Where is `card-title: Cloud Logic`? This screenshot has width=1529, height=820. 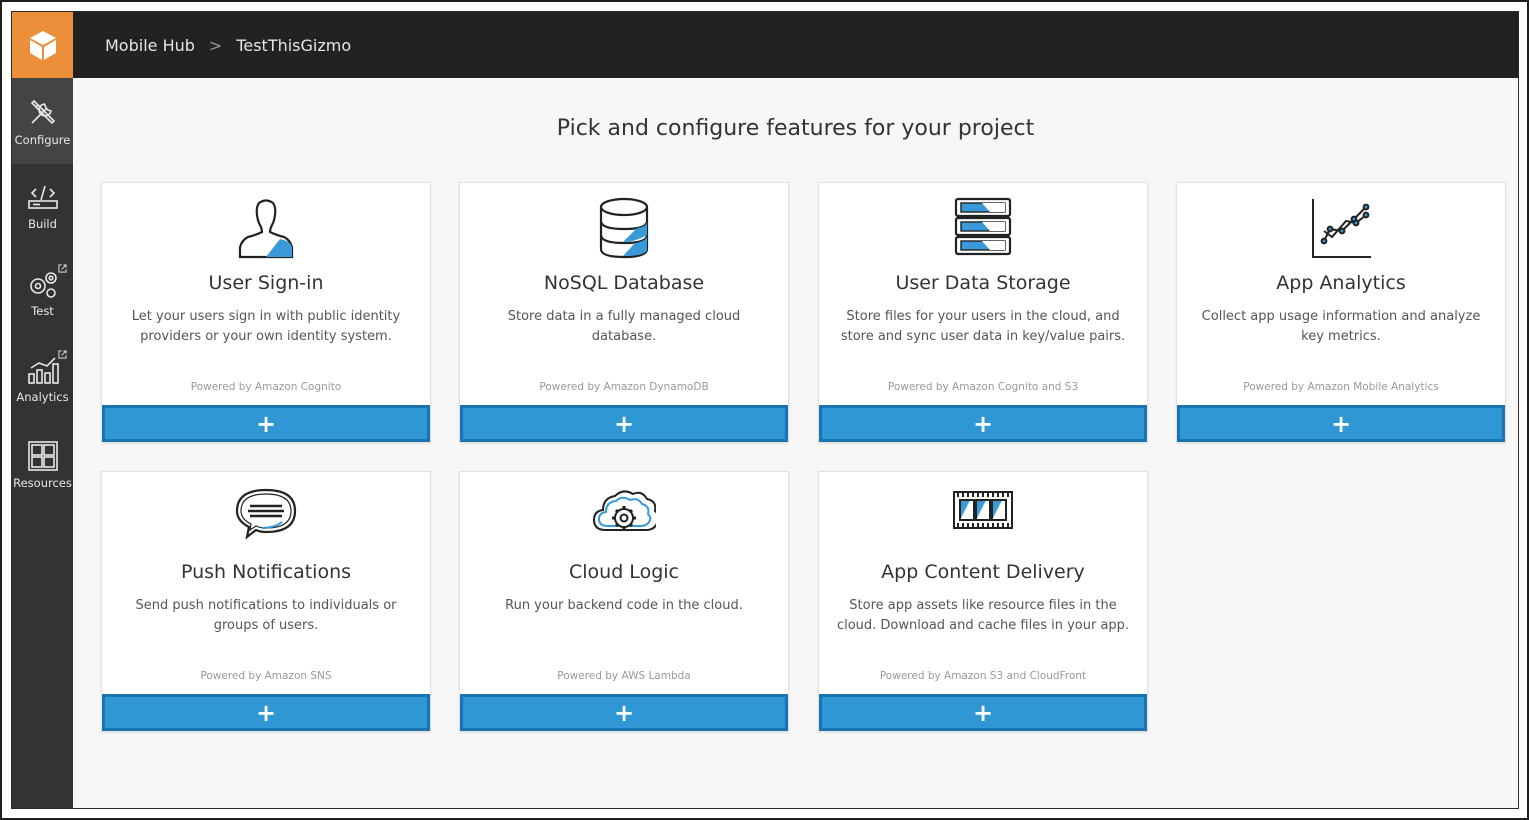 card-title: Cloud Logic is located at coordinates (624, 572).